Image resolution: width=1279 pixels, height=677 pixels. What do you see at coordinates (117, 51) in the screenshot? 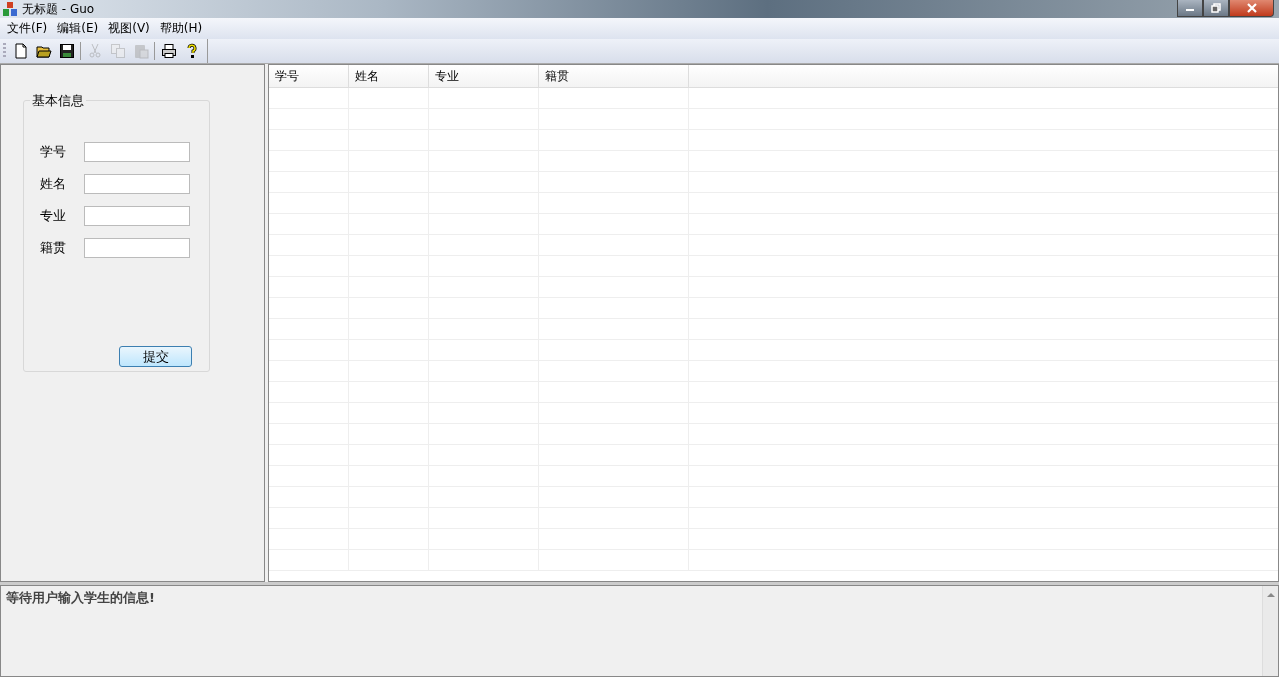
I see `copy-icon` at bounding box center [117, 51].